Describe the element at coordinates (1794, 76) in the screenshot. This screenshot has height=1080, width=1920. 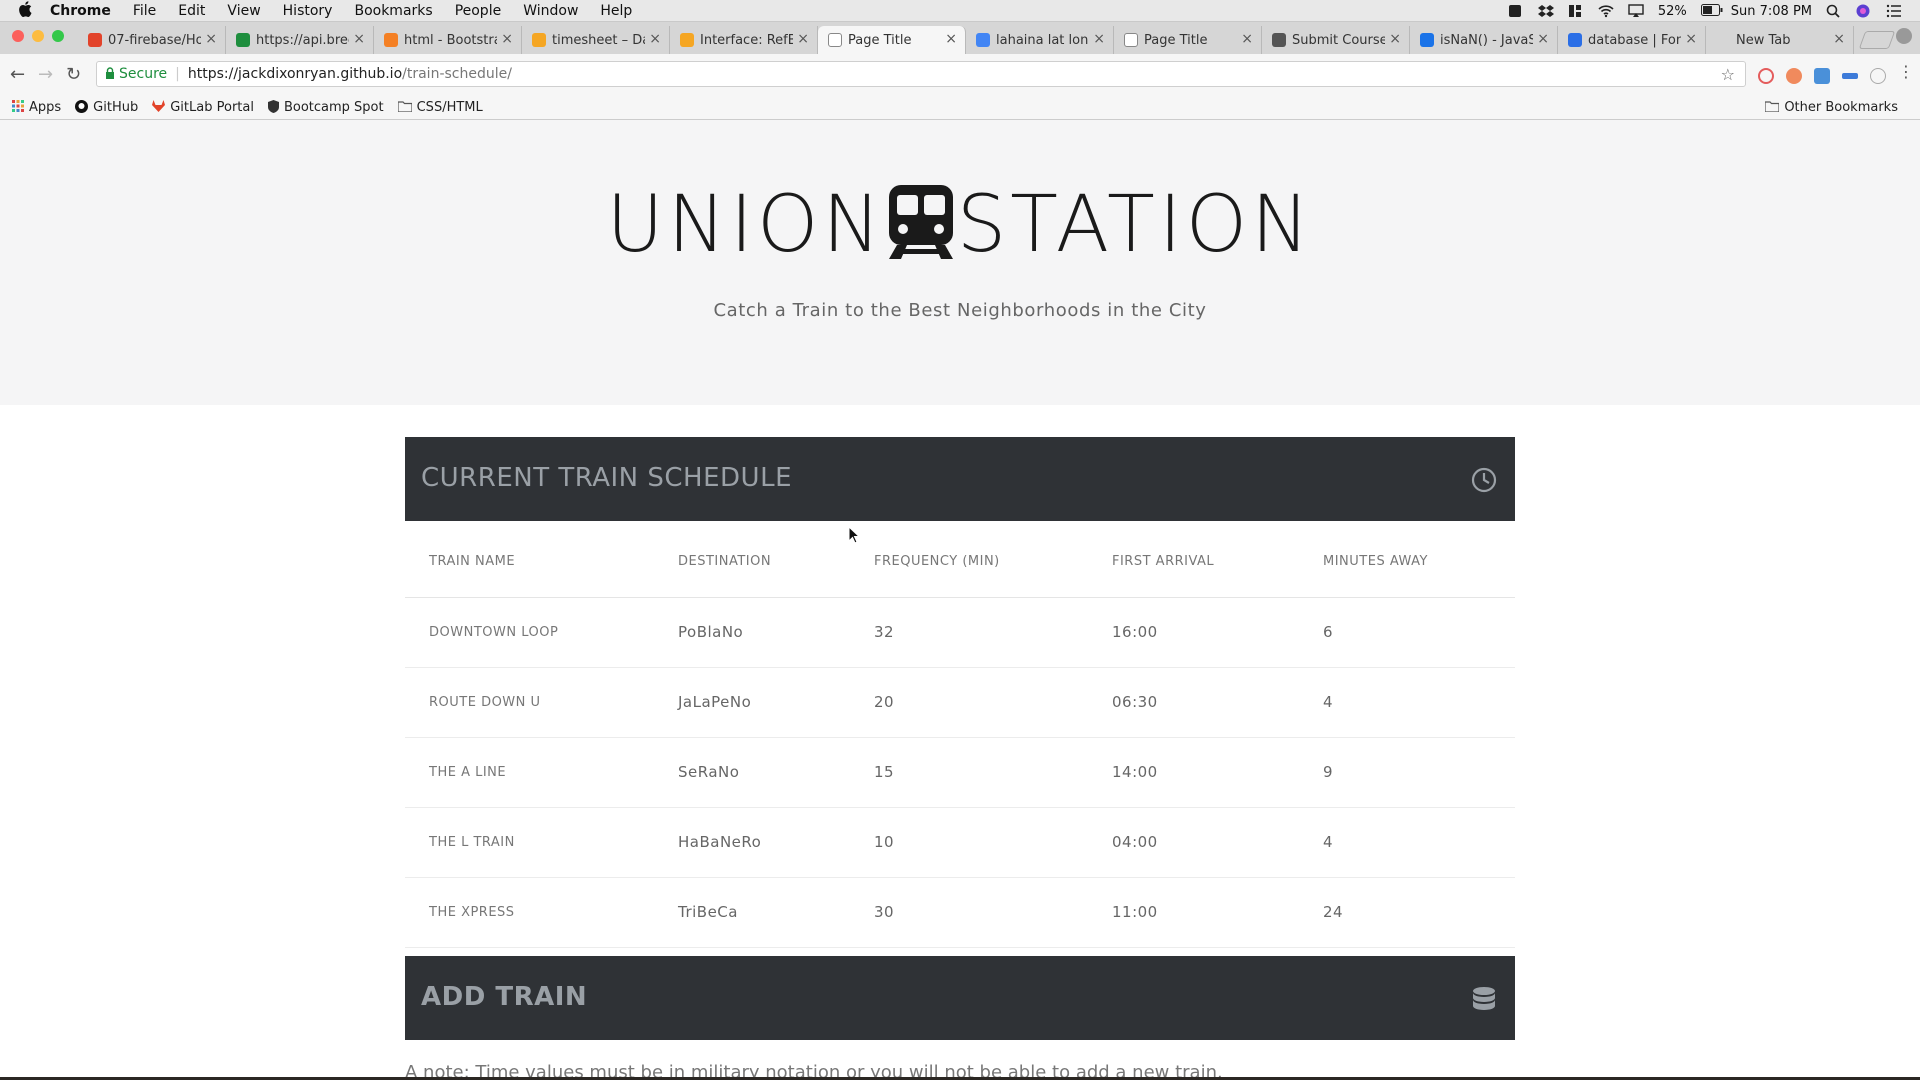
I see `extension-arrow-icon` at that location.